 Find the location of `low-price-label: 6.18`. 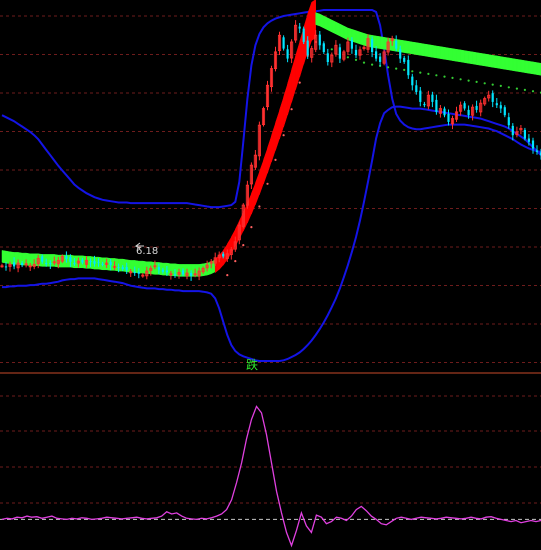

low-price-label: 6.18 is located at coordinates (147, 251).